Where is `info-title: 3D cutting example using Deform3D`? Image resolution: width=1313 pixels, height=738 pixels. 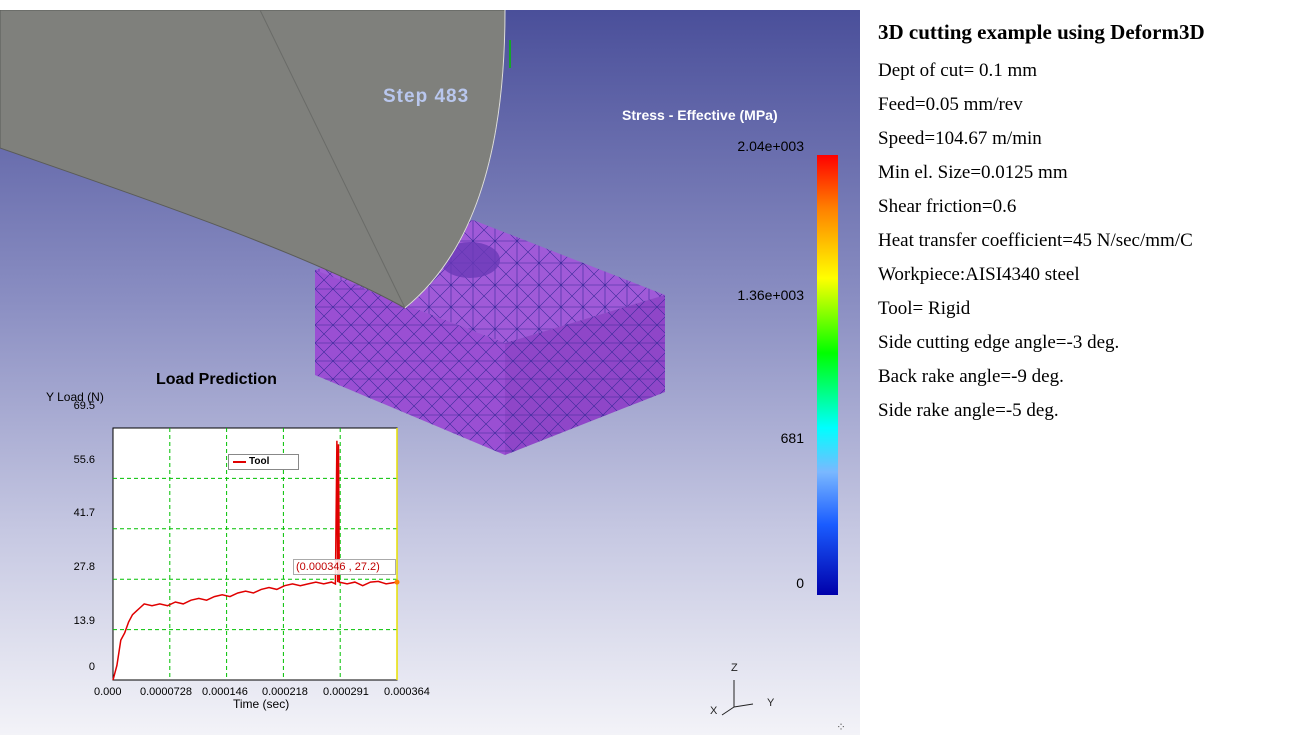
info-title: 3D cutting example using Deform3D is located at coordinates (1041, 32).